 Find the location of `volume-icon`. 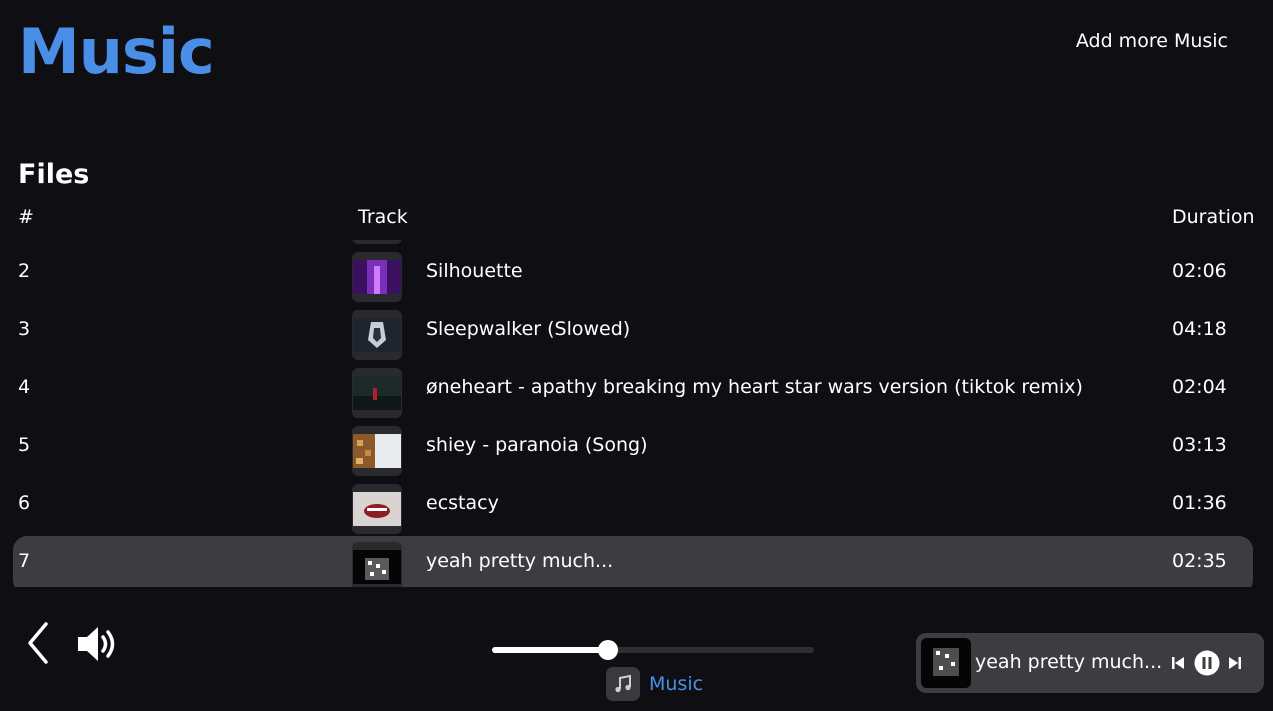

volume-icon is located at coordinates (96, 644).